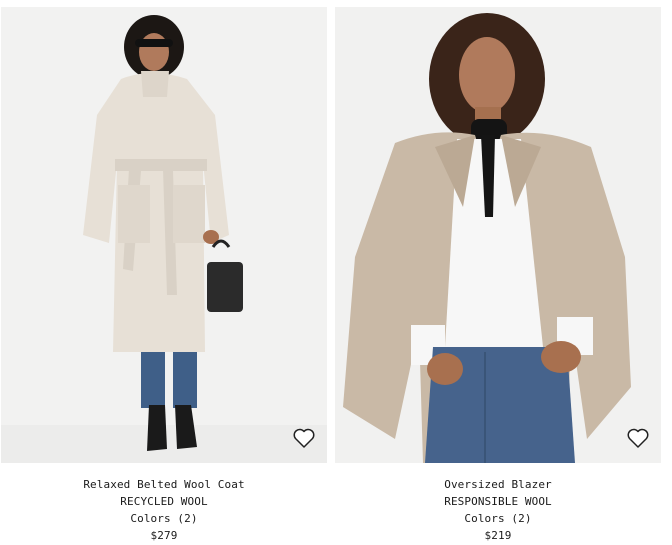 The height and width of the screenshot is (545, 672). I want to click on product-name: Oversized Blazer, so click(498, 484).